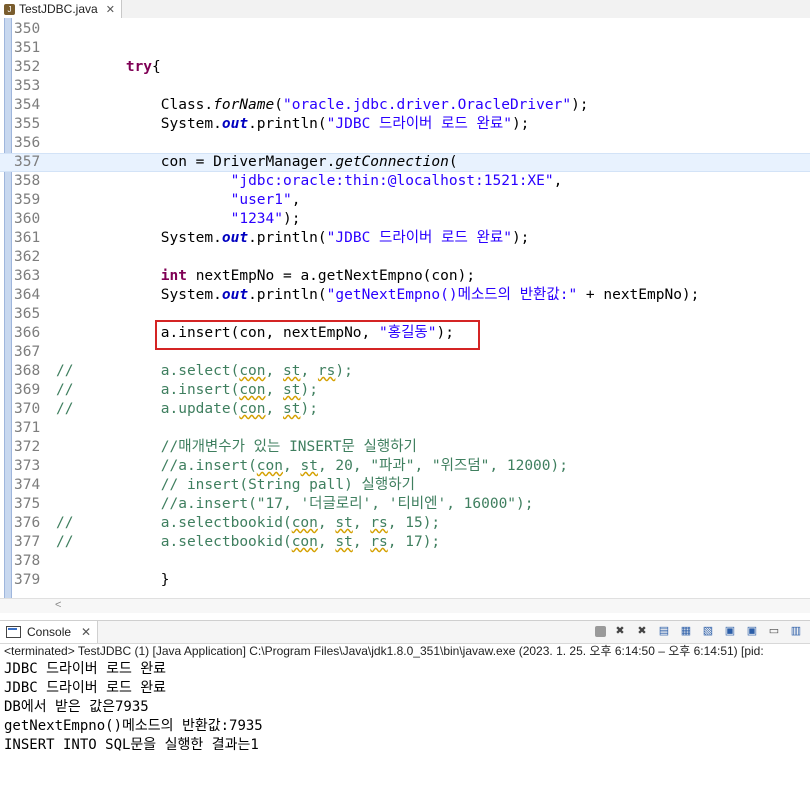 This screenshot has width=810, height=799. I want to click on line-number: 371, so click(27, 428).